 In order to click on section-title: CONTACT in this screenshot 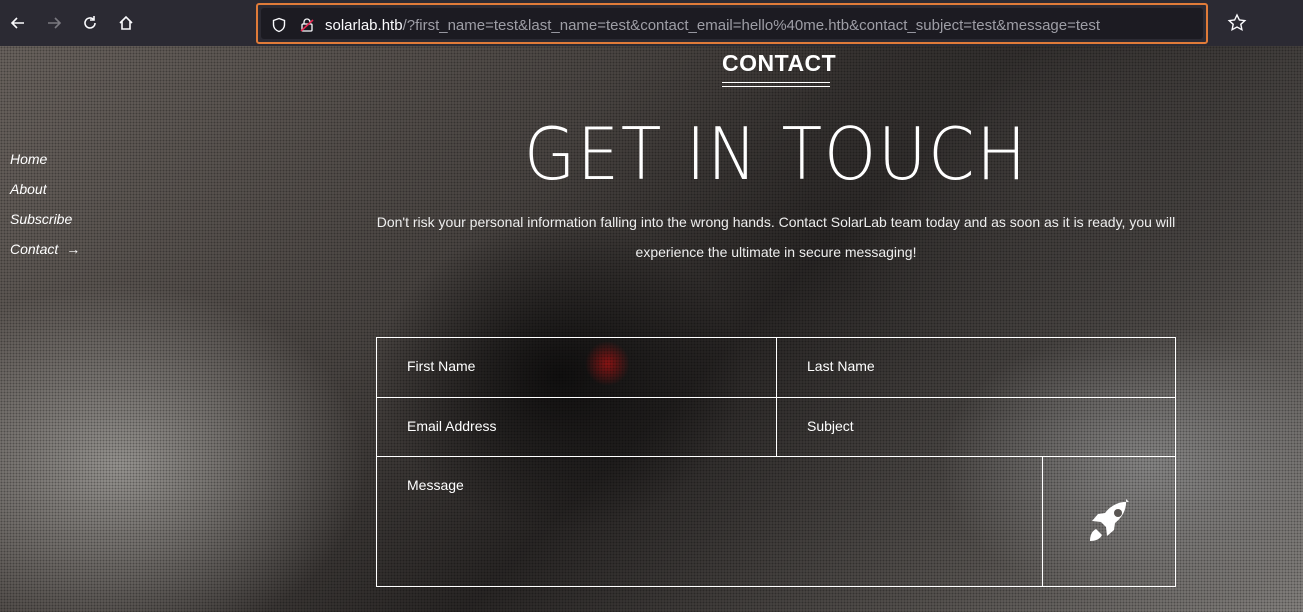, I will do `click(779, 63)`.